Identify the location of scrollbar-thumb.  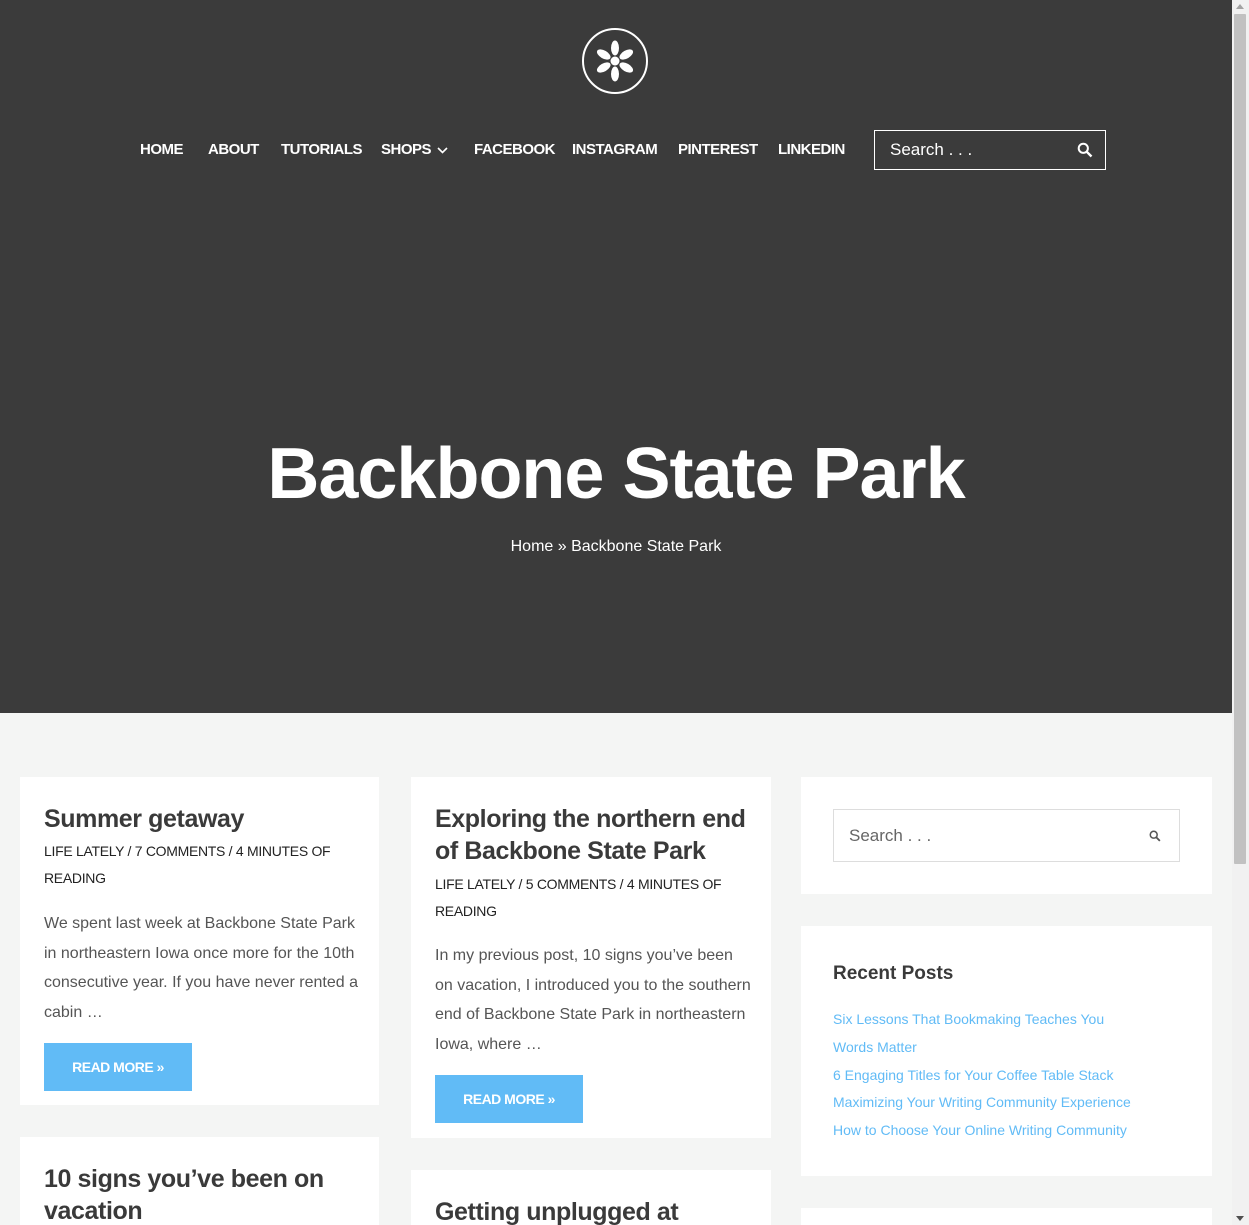
(1240, 439).